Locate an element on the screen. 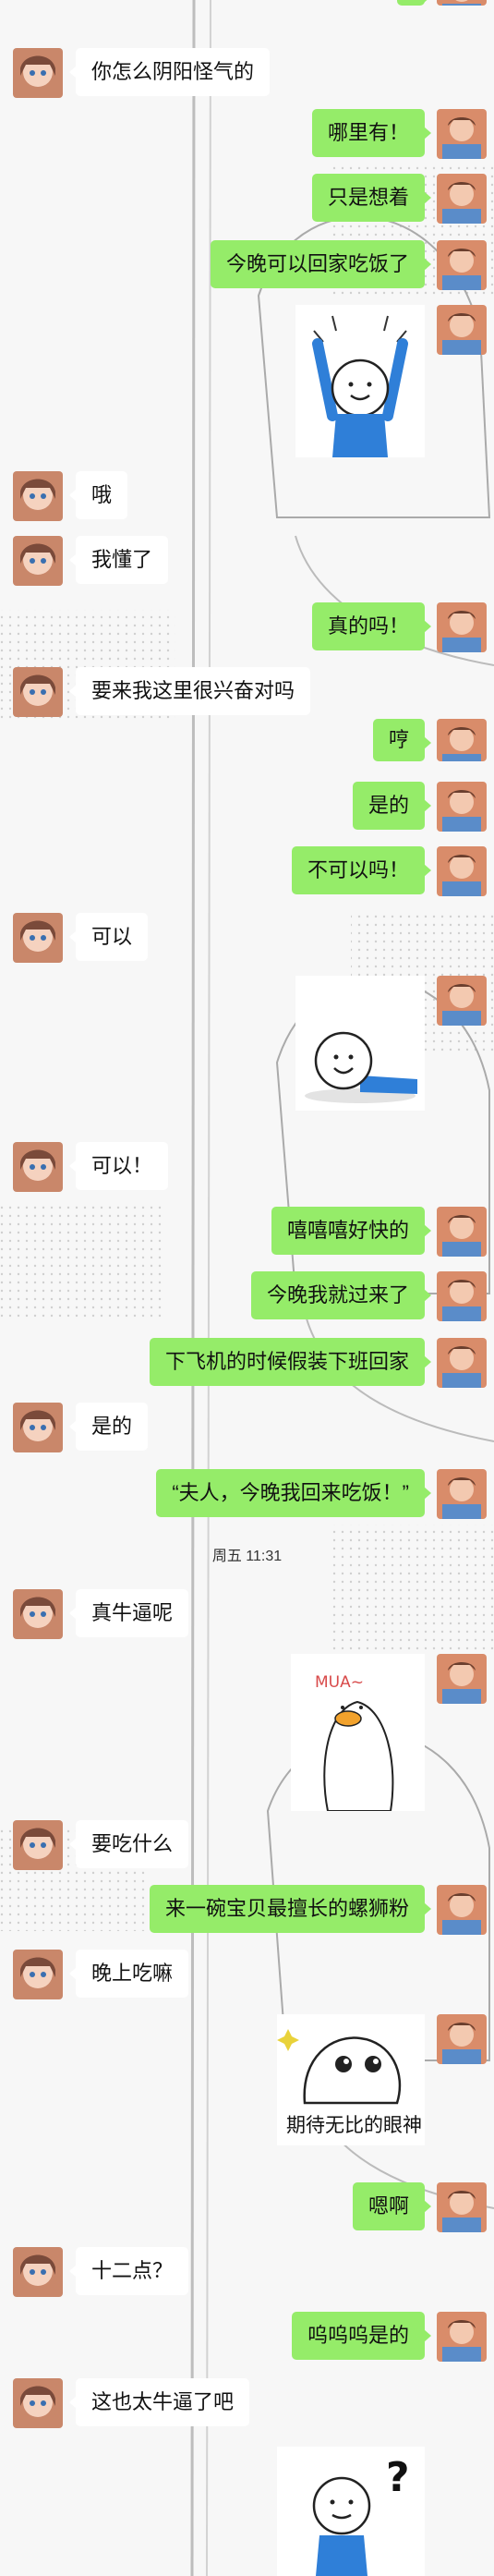  message-bubble-outgoing: 今晚可以回家吃饭了 is located at coordinates (321, 264).